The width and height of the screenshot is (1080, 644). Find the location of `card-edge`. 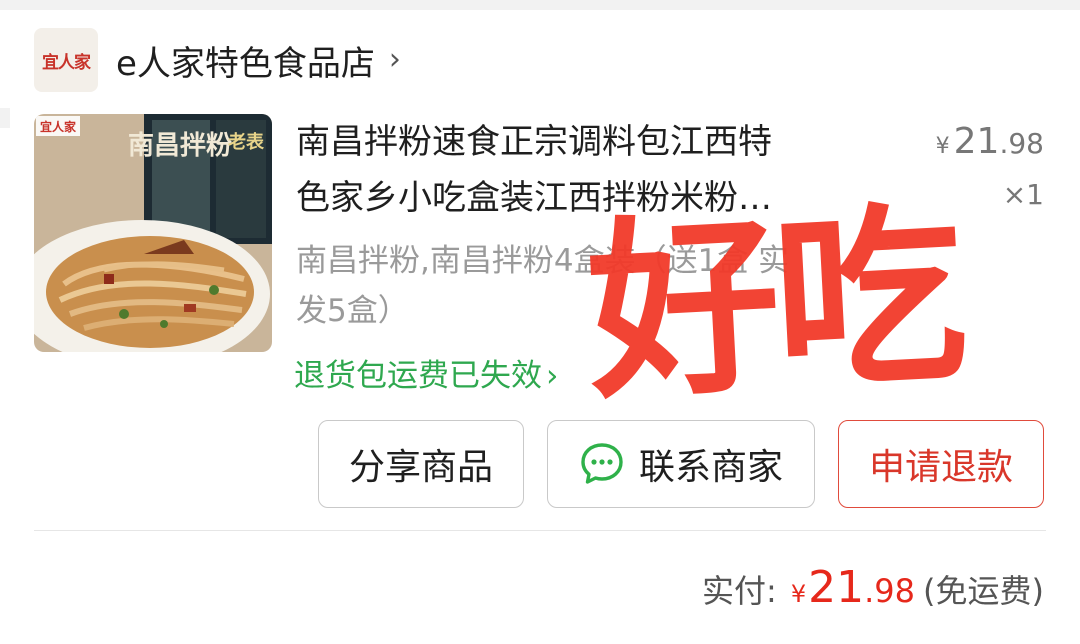

card-edge is located at coordinates (5, 118).